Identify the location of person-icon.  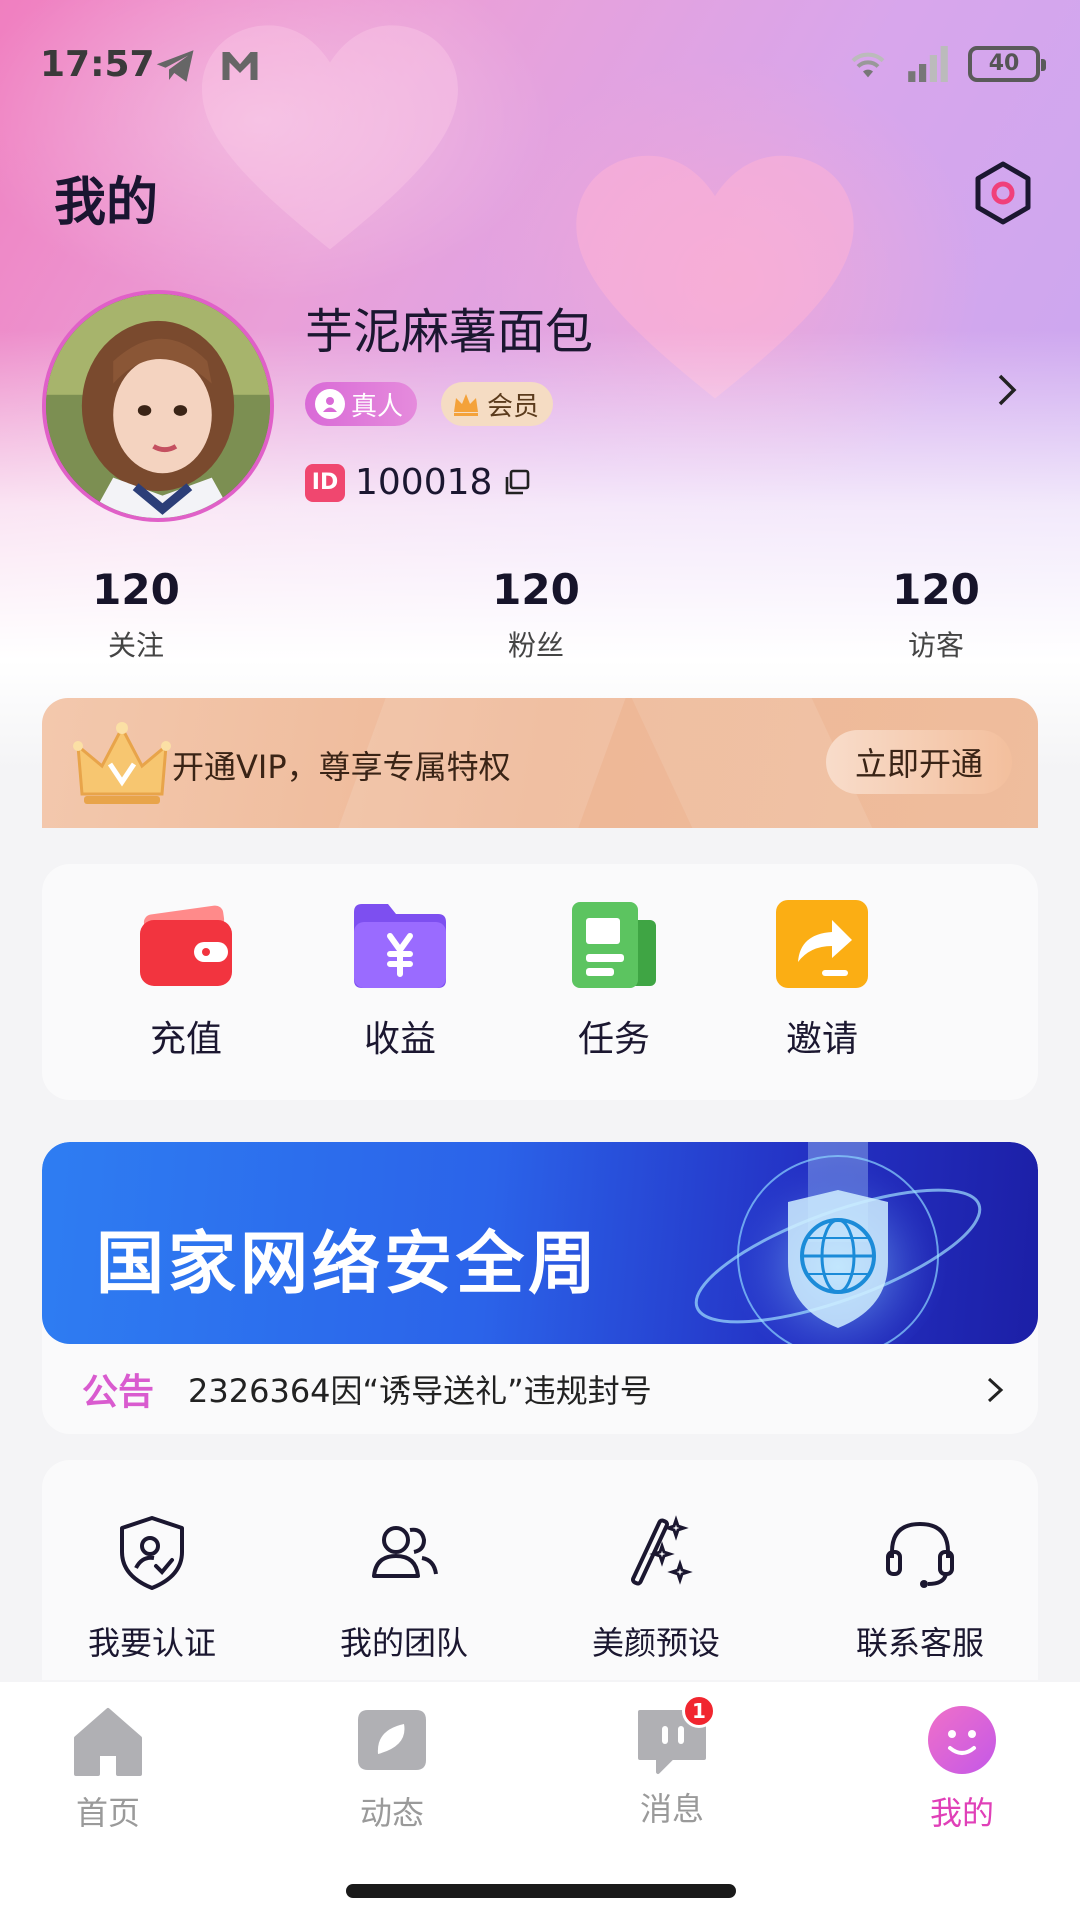
(330, 404).